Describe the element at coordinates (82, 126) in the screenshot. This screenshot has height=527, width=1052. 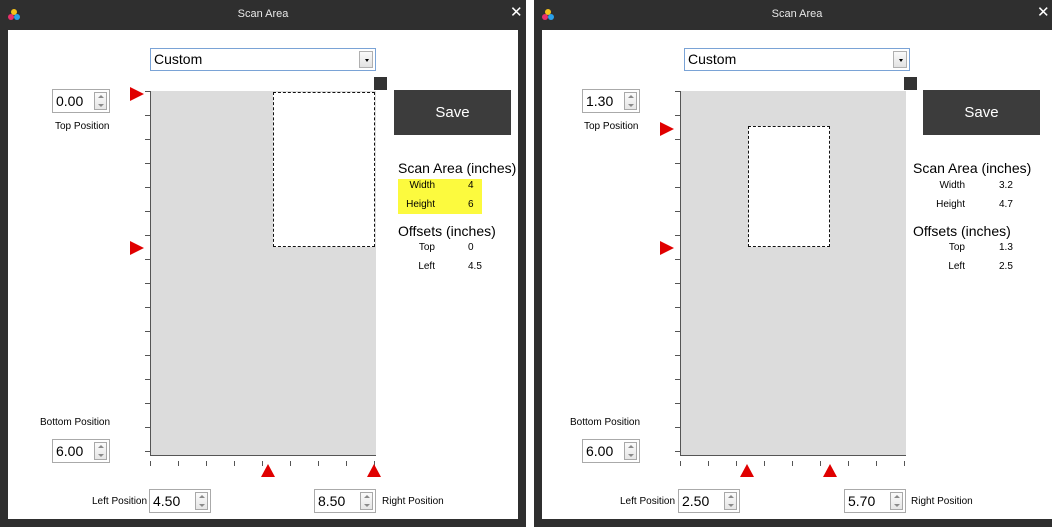
I see `top-position-label: Top Position` at that location.